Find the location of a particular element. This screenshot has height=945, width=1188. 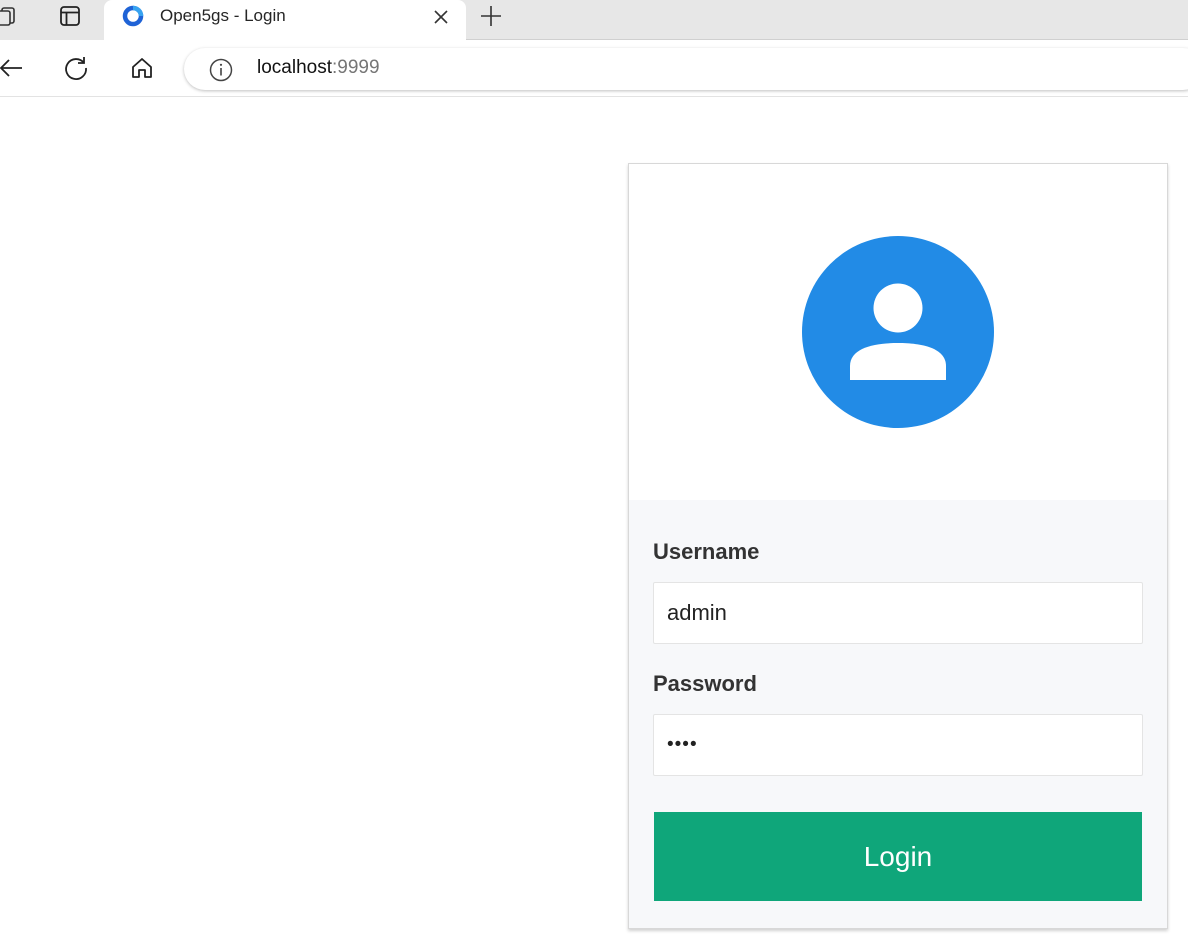

browser-toolbar: localhost:9999 is located at coordinates (594, 68).